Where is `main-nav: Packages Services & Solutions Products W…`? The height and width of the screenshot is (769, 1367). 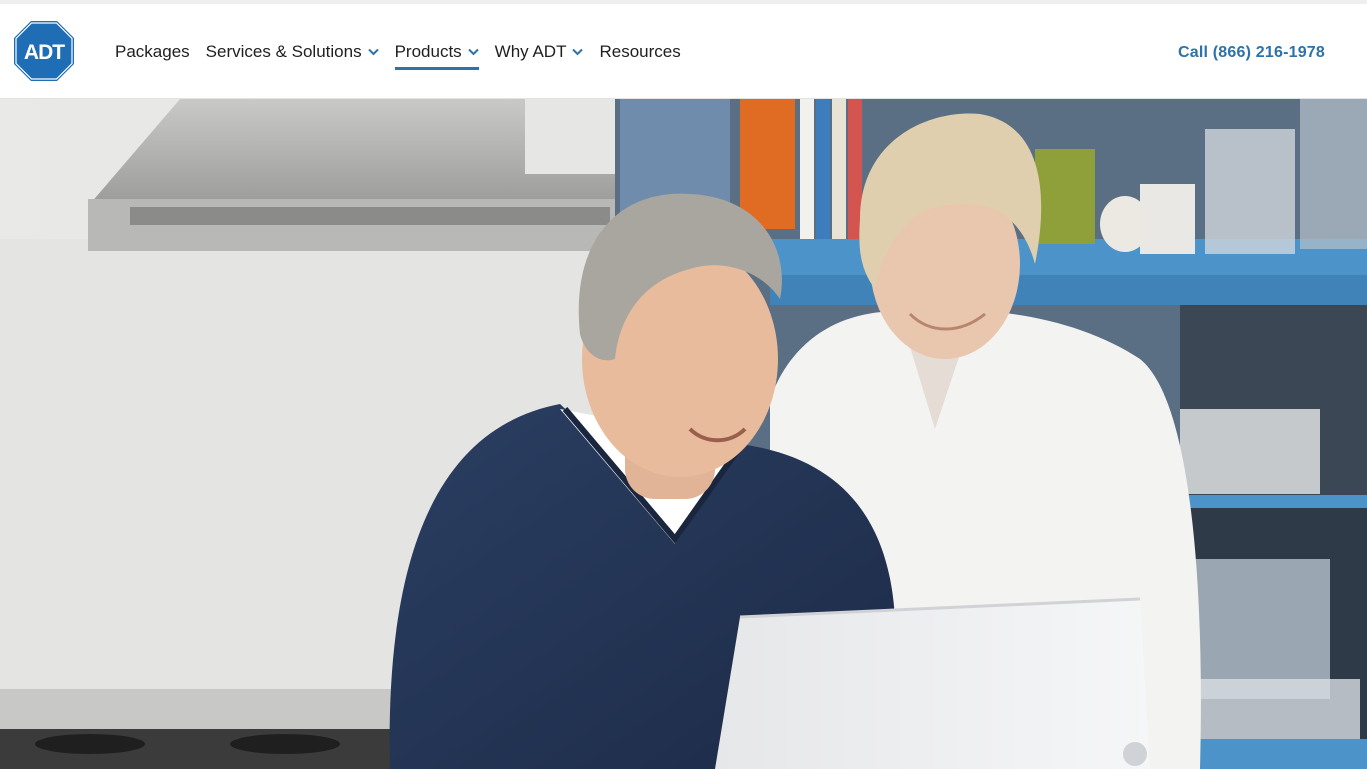 main-nav: Packages Services & Solutions Products W… is located at coordinates (406, 54).